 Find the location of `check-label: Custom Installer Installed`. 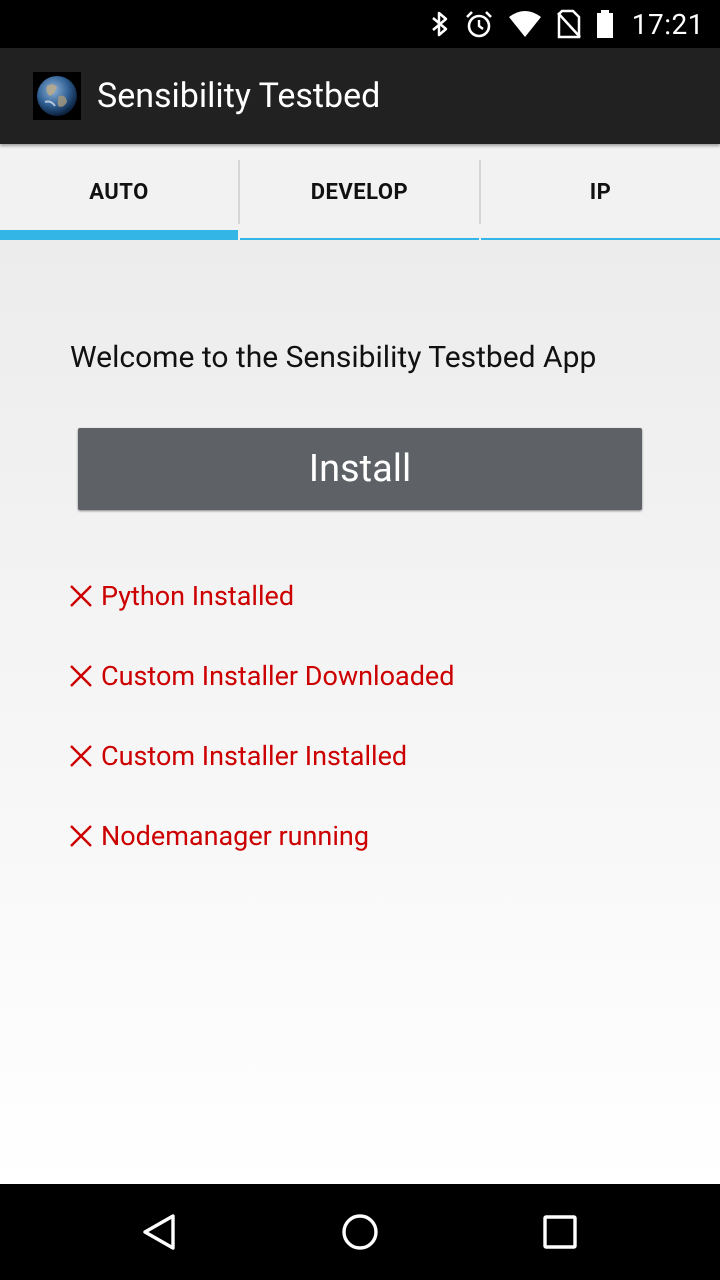

check-label: Custom Installer Installed is located at coordinates (254, 756).